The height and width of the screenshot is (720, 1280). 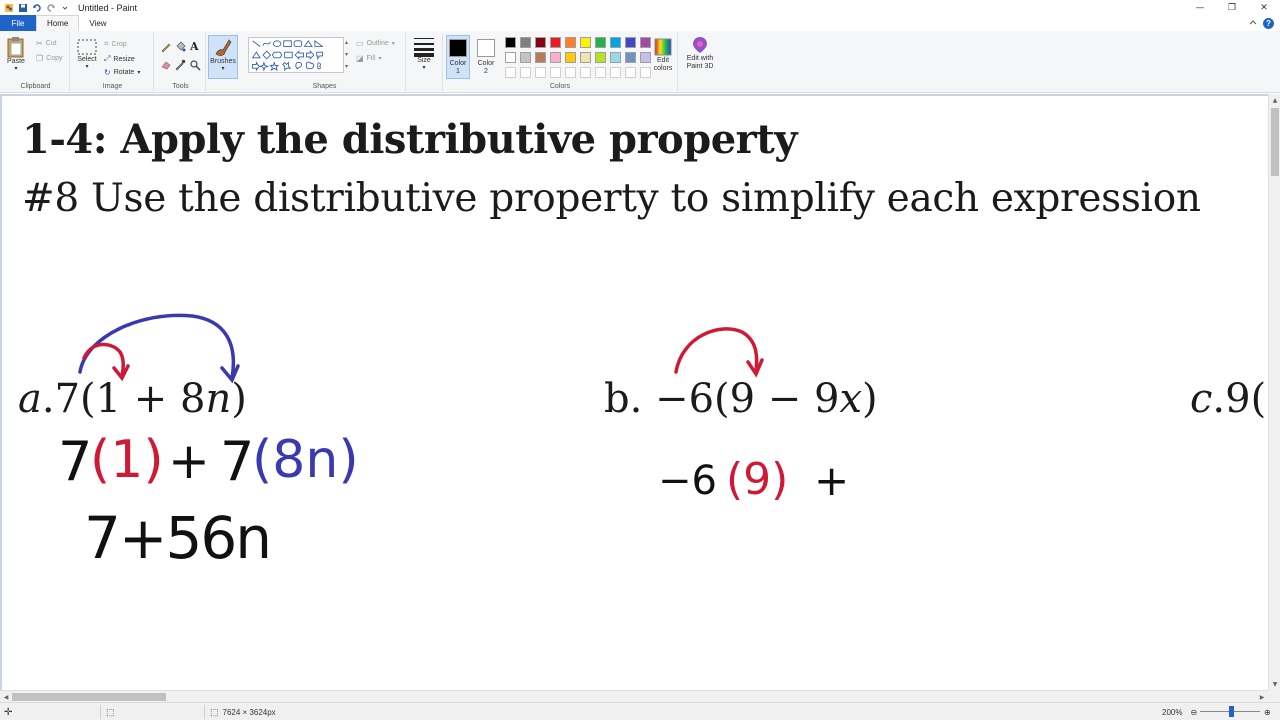 I want to click on text-tool-icon: A, so click(x=194, y=46).